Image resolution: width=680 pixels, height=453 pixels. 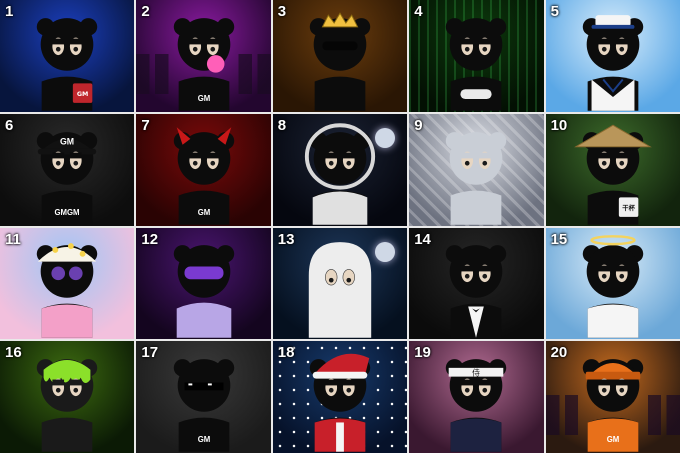 What do you see at coordinates (204, 60) in the screenshot?
I see `bear-character-neon-city-bubblegum: GM` at bounding box center [204, 60].